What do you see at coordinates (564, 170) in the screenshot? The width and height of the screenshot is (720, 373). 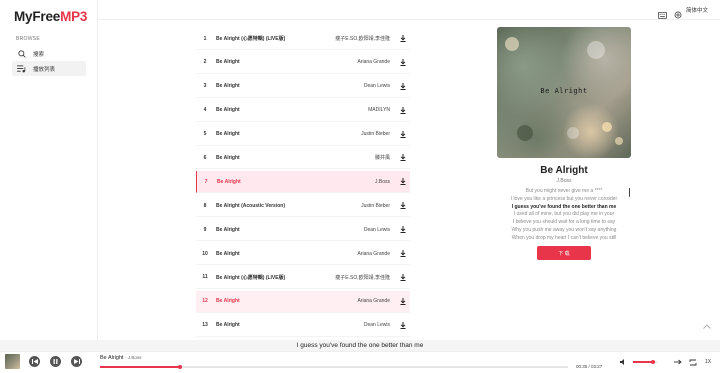 I see `now-playing-title: Be Alright` at bounding box center [564, 170].